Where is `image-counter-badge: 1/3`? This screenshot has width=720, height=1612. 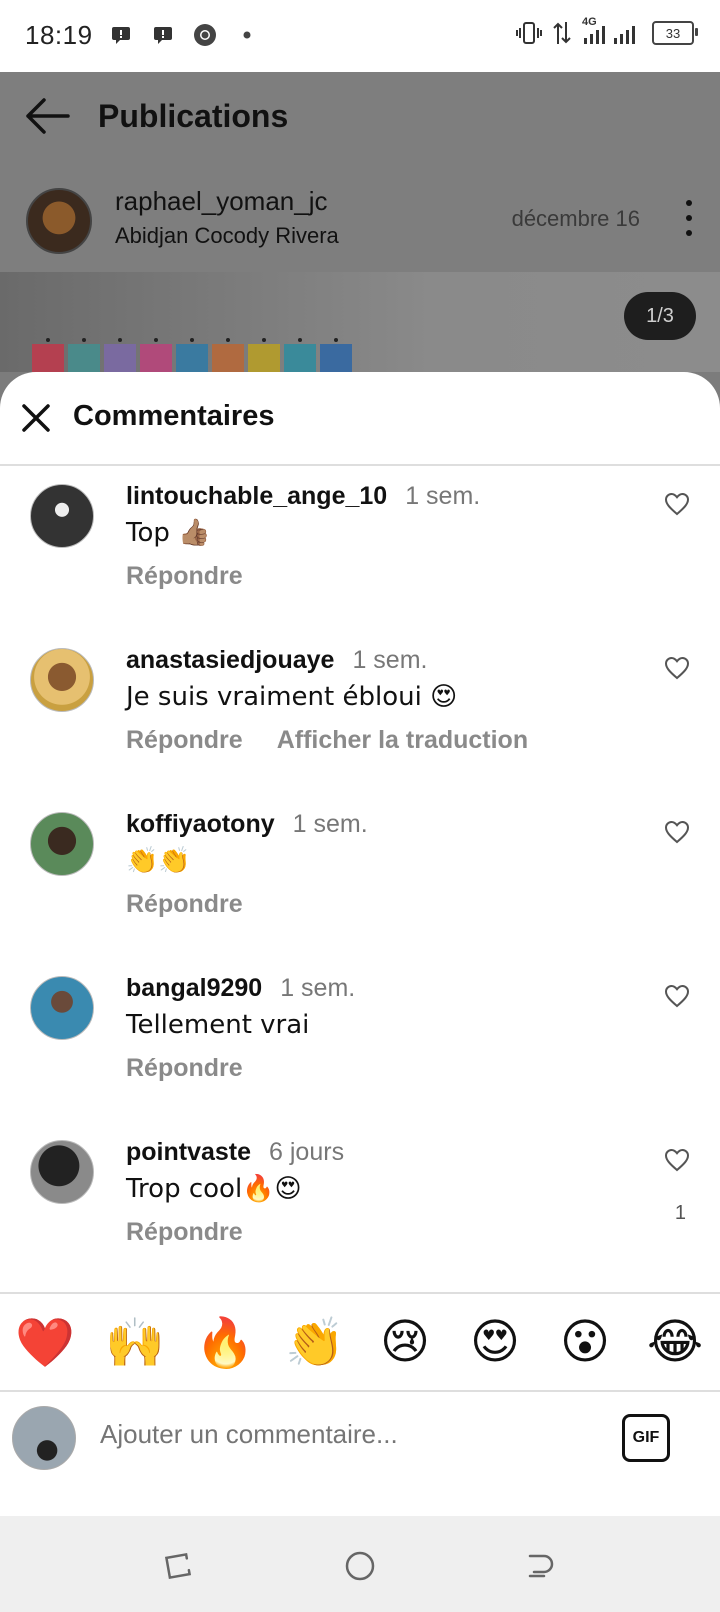
image-counter-badge: 1/3 is located at coordinates (660, 316).